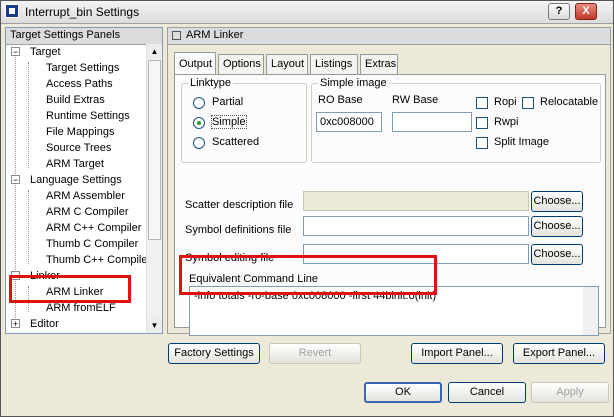  Describe the element at coordinates (74, 292) in the screenshot. I see `tree-item-arm-linker: ARM Linker` at that location.